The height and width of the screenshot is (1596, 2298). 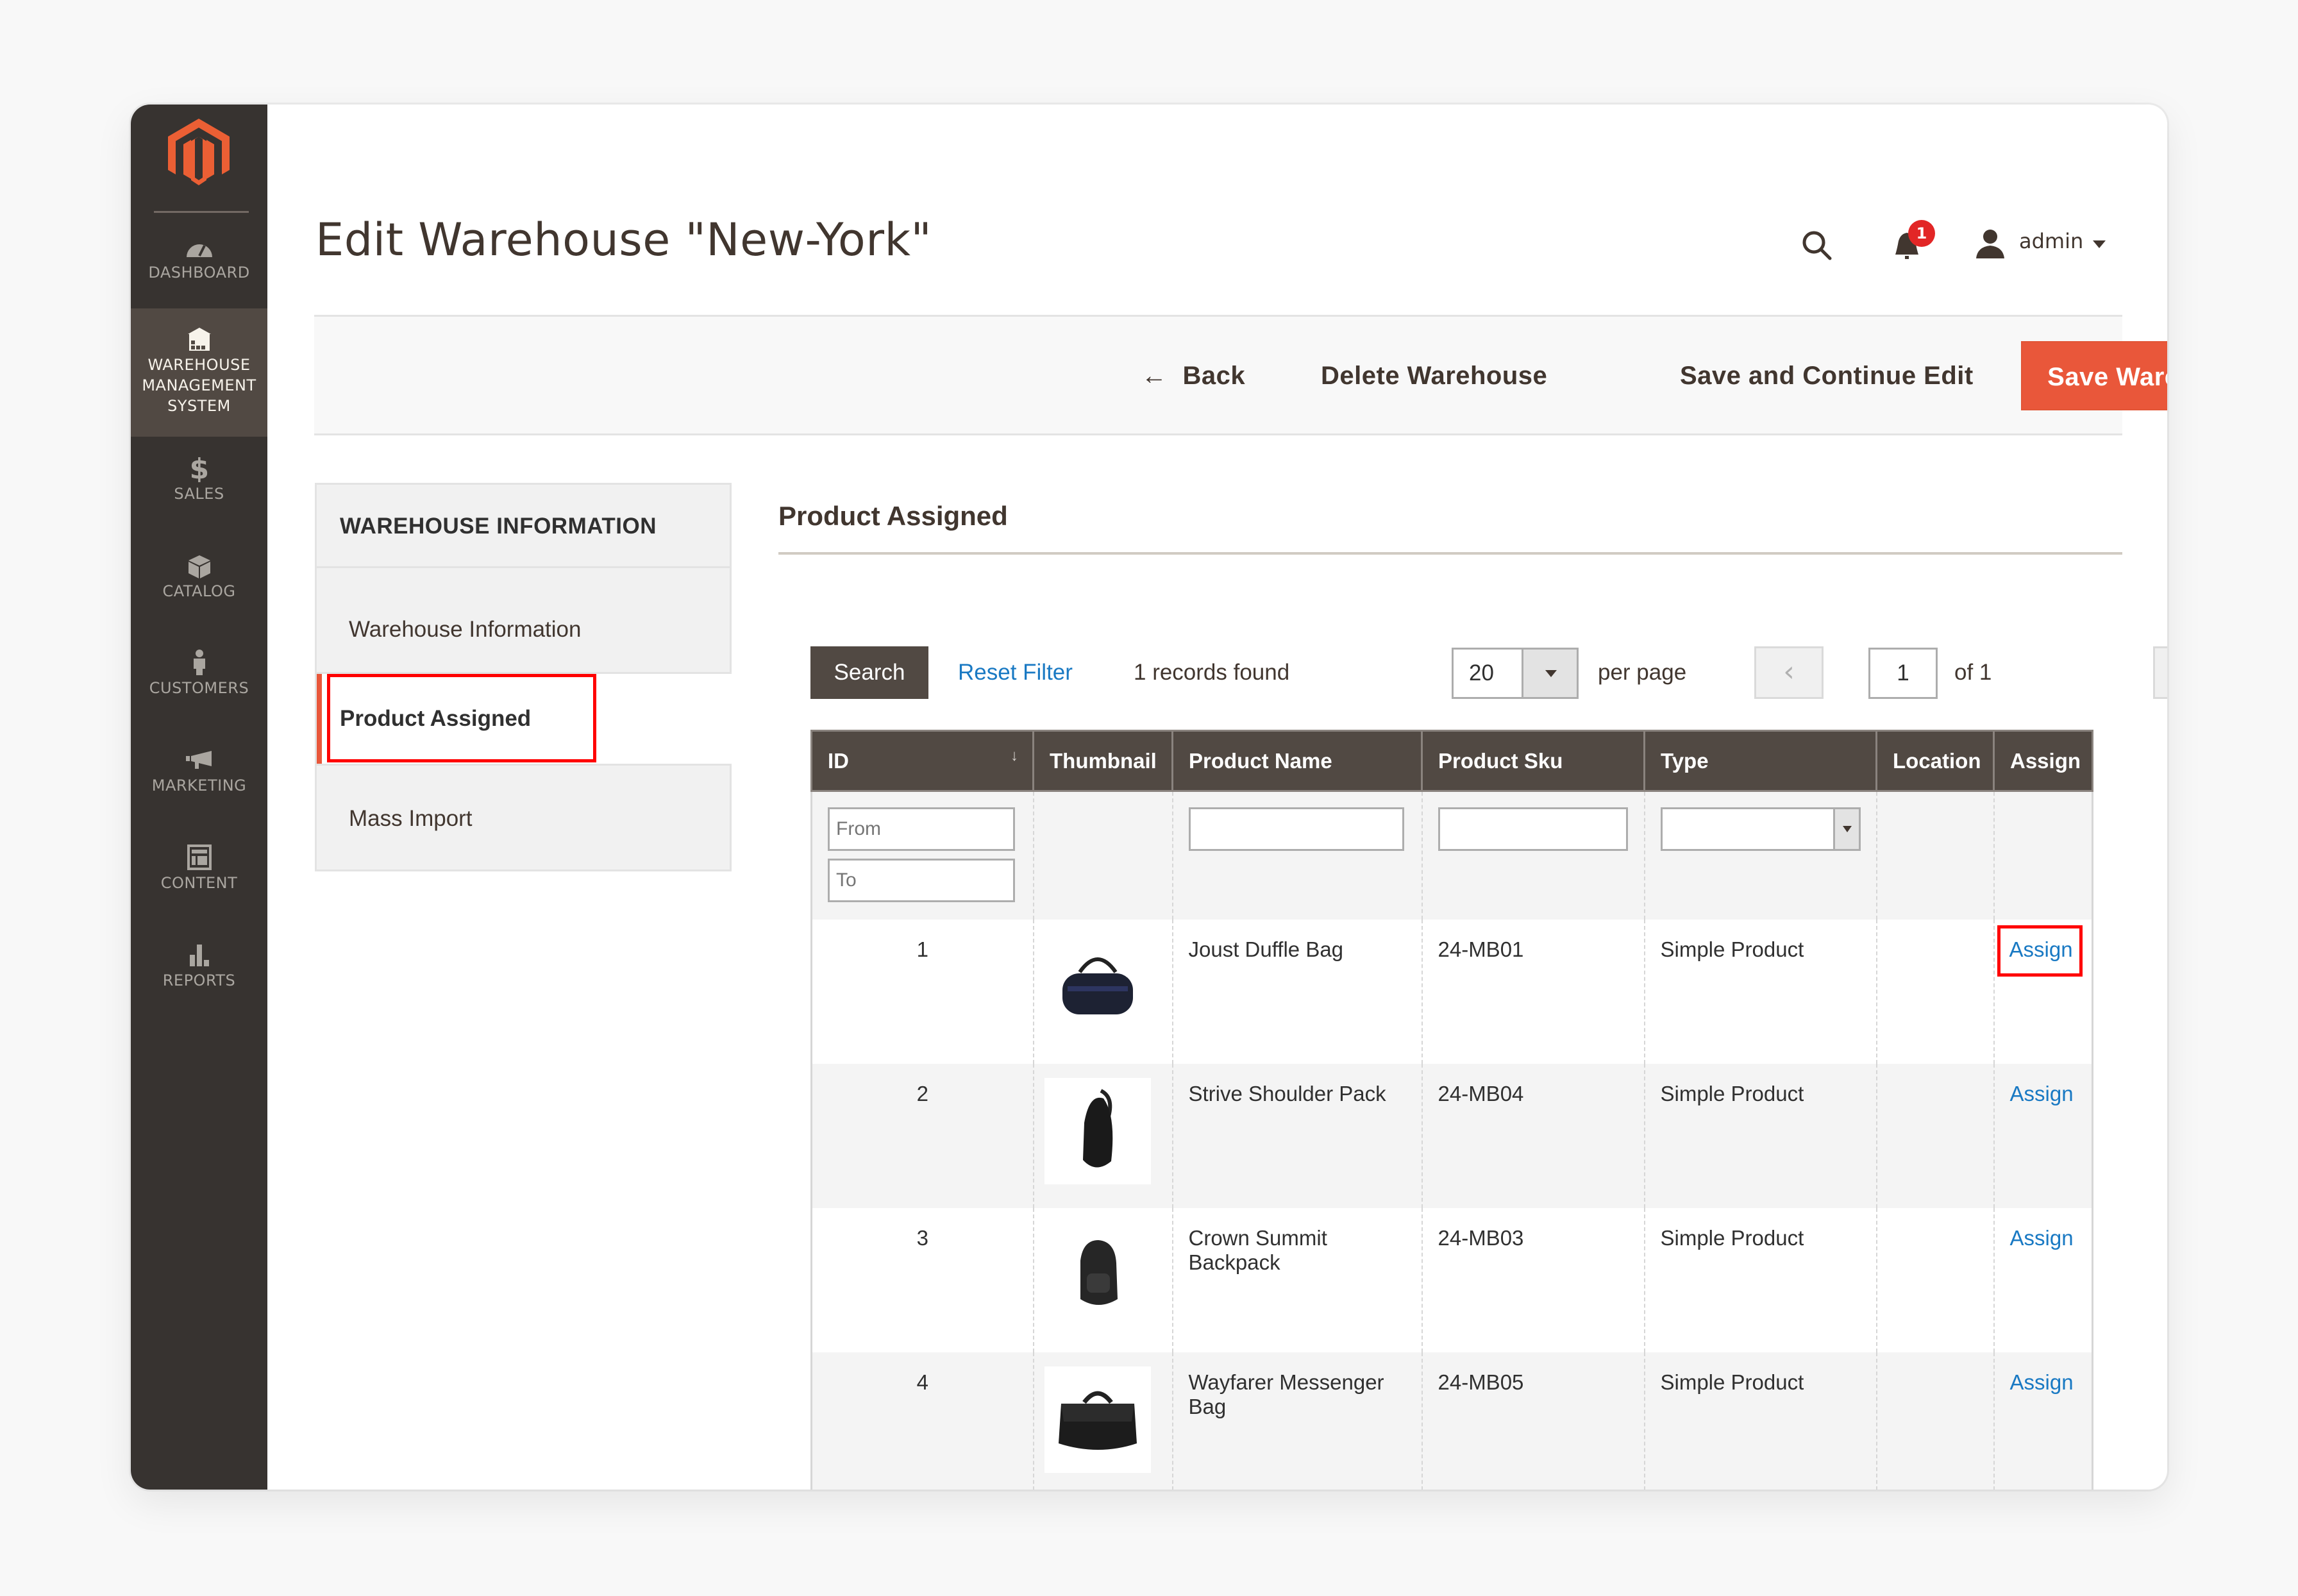 What do you see at coordinates (199, 576) in the screenshot?
I see `sidebar-item-catalog: CATALOG` at bounding box center [199, 576].